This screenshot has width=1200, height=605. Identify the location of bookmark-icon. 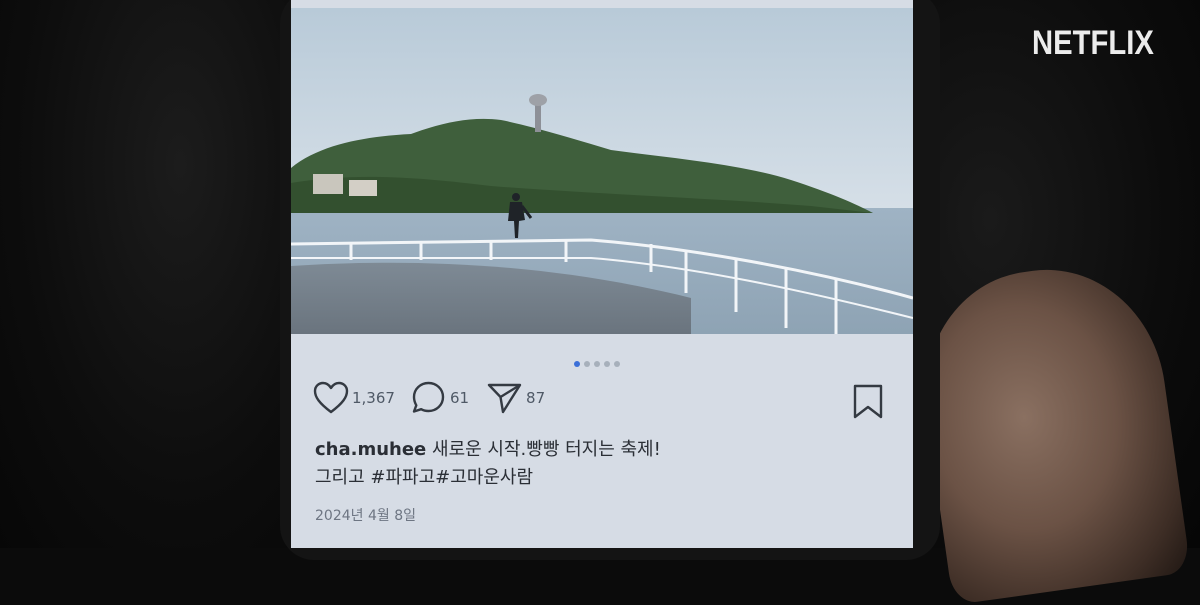
(868, 401).